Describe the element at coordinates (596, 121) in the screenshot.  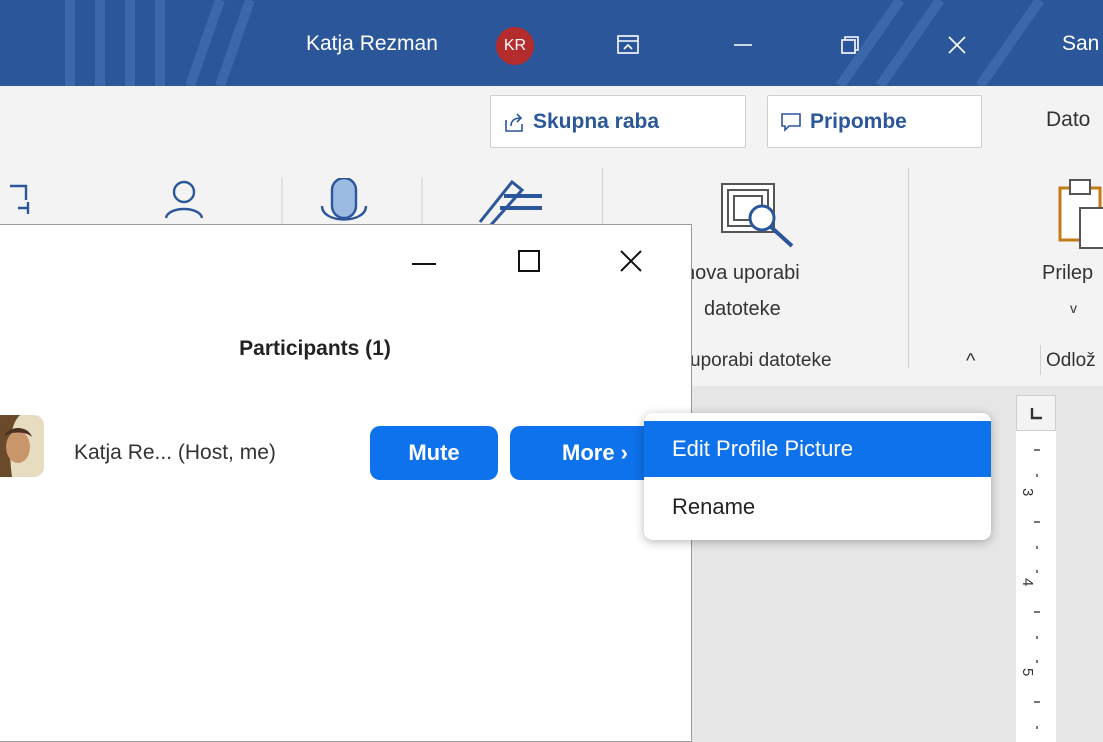
I see `share-label: Skupna raba` at that location.